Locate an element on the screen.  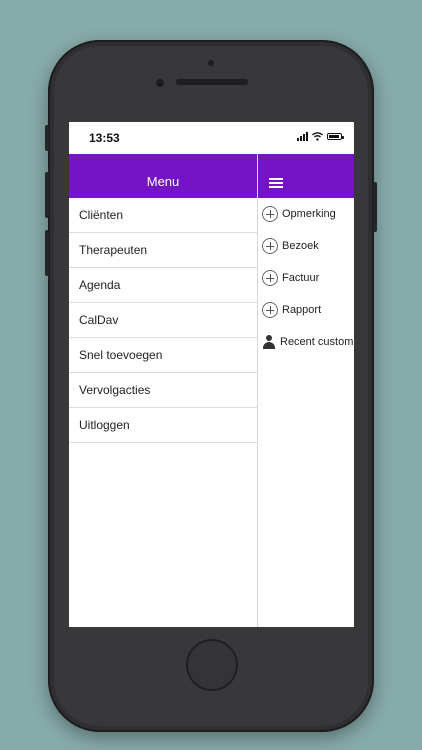
action-label: Rapport is located at coordinates (302, 310).